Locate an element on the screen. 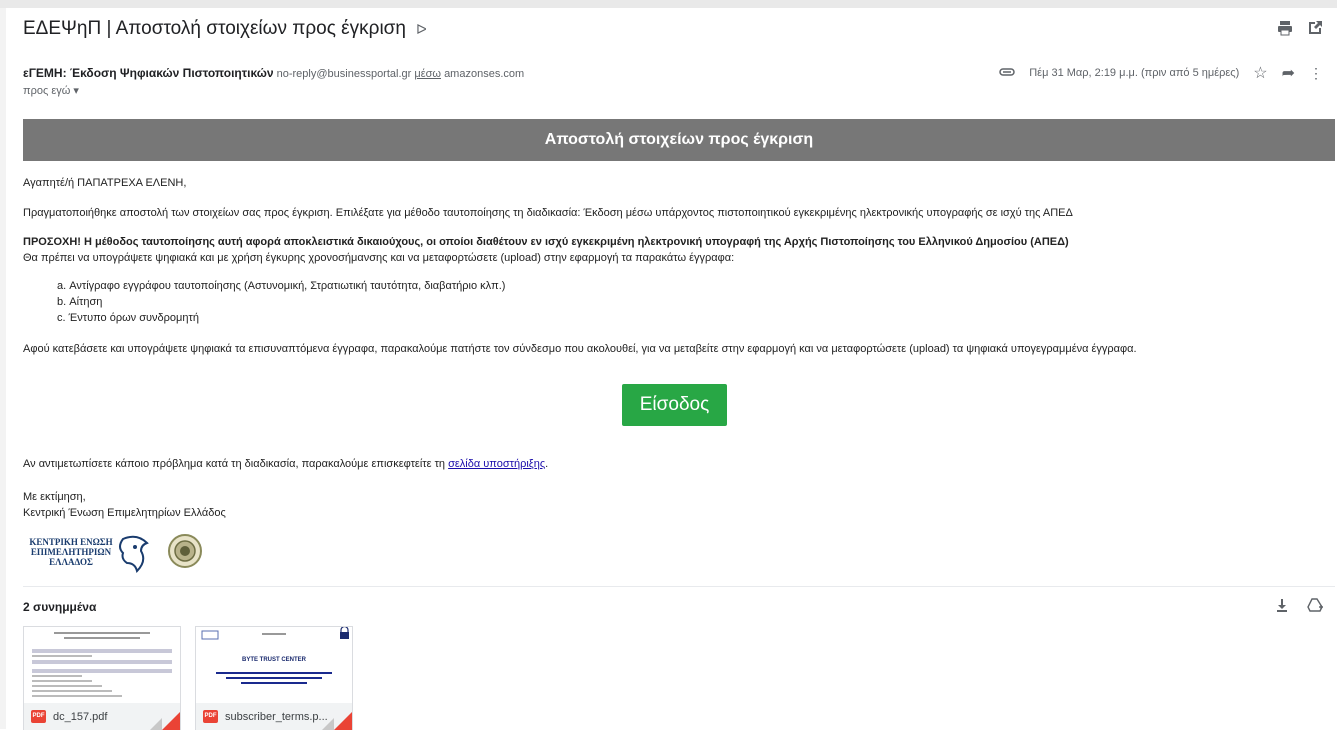 The image size is (1337, 730). save-to-drive-icon is located at coordinates (1315, 607).